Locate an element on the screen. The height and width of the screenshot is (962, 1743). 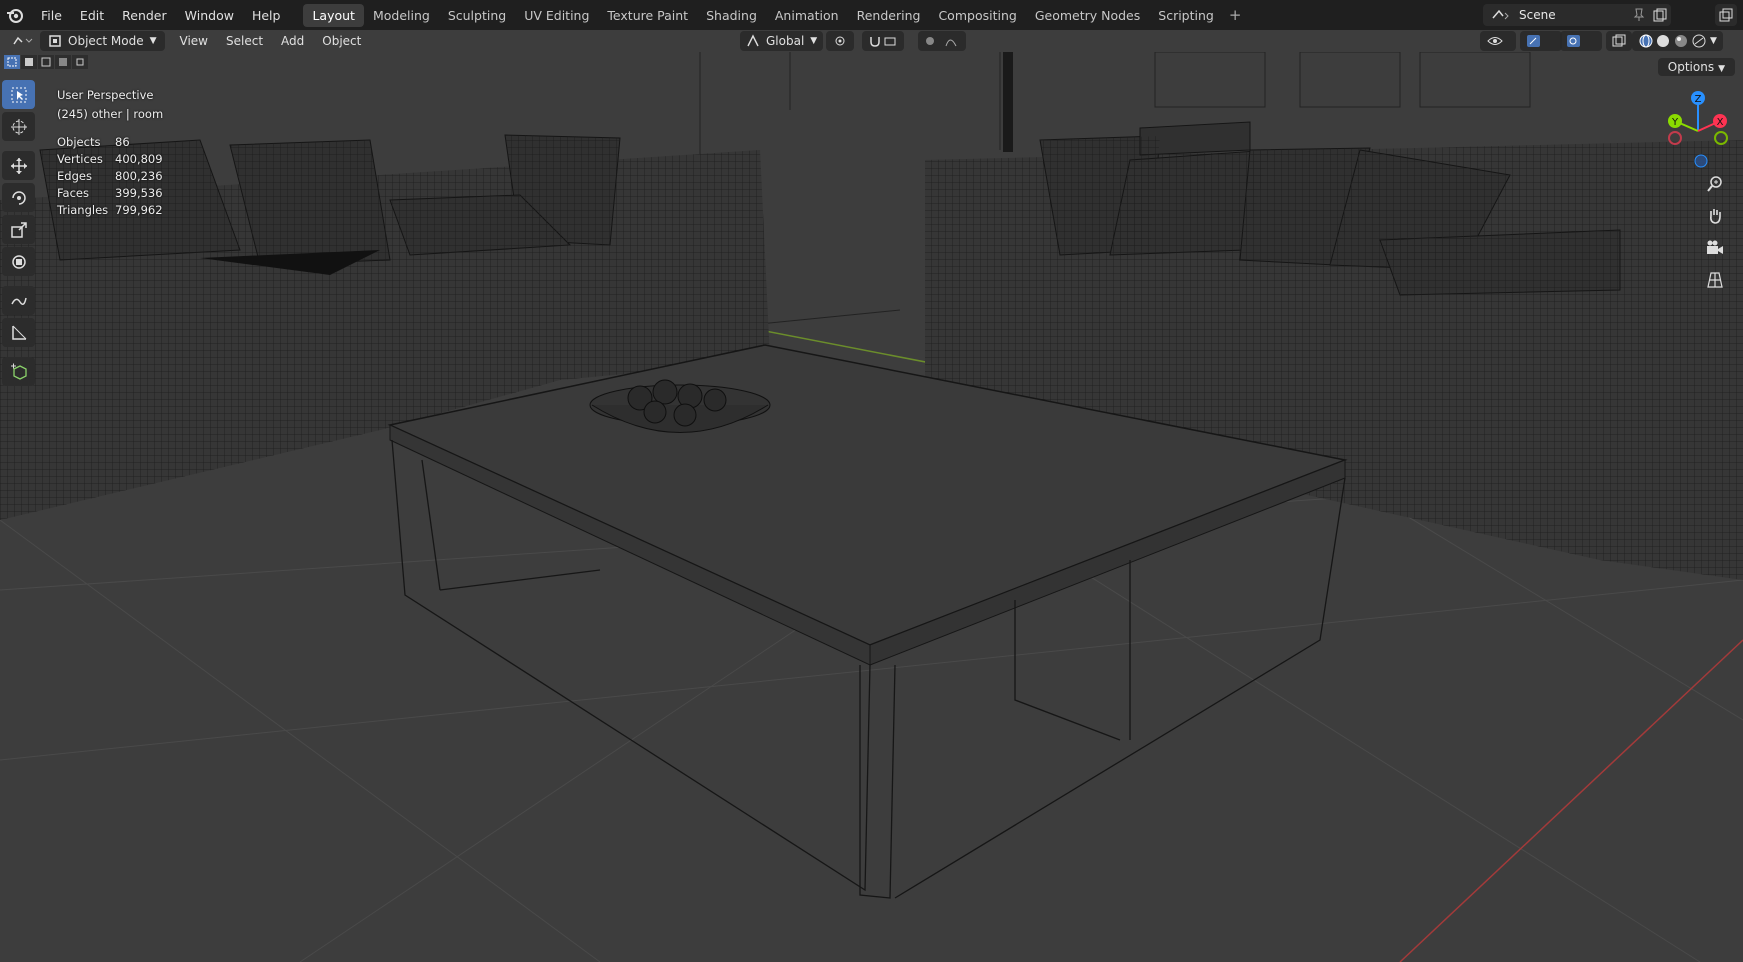
tab-geometry-nodes: Geometry Nodes is located at coordinates (1087, 15).